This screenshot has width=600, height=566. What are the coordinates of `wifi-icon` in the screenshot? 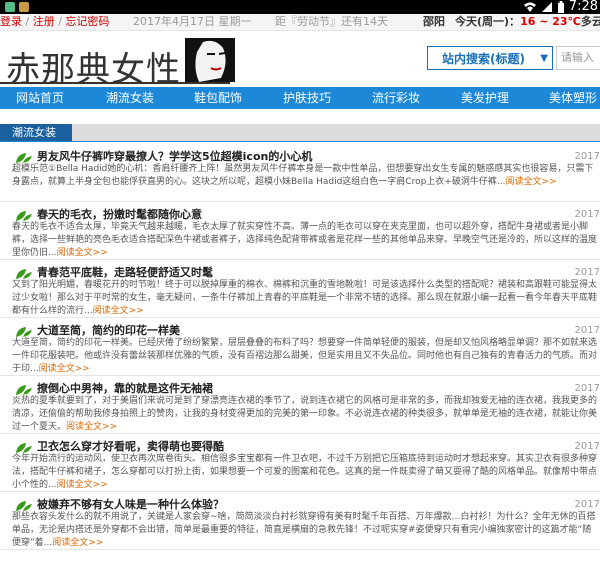 It's located at (529, 7).